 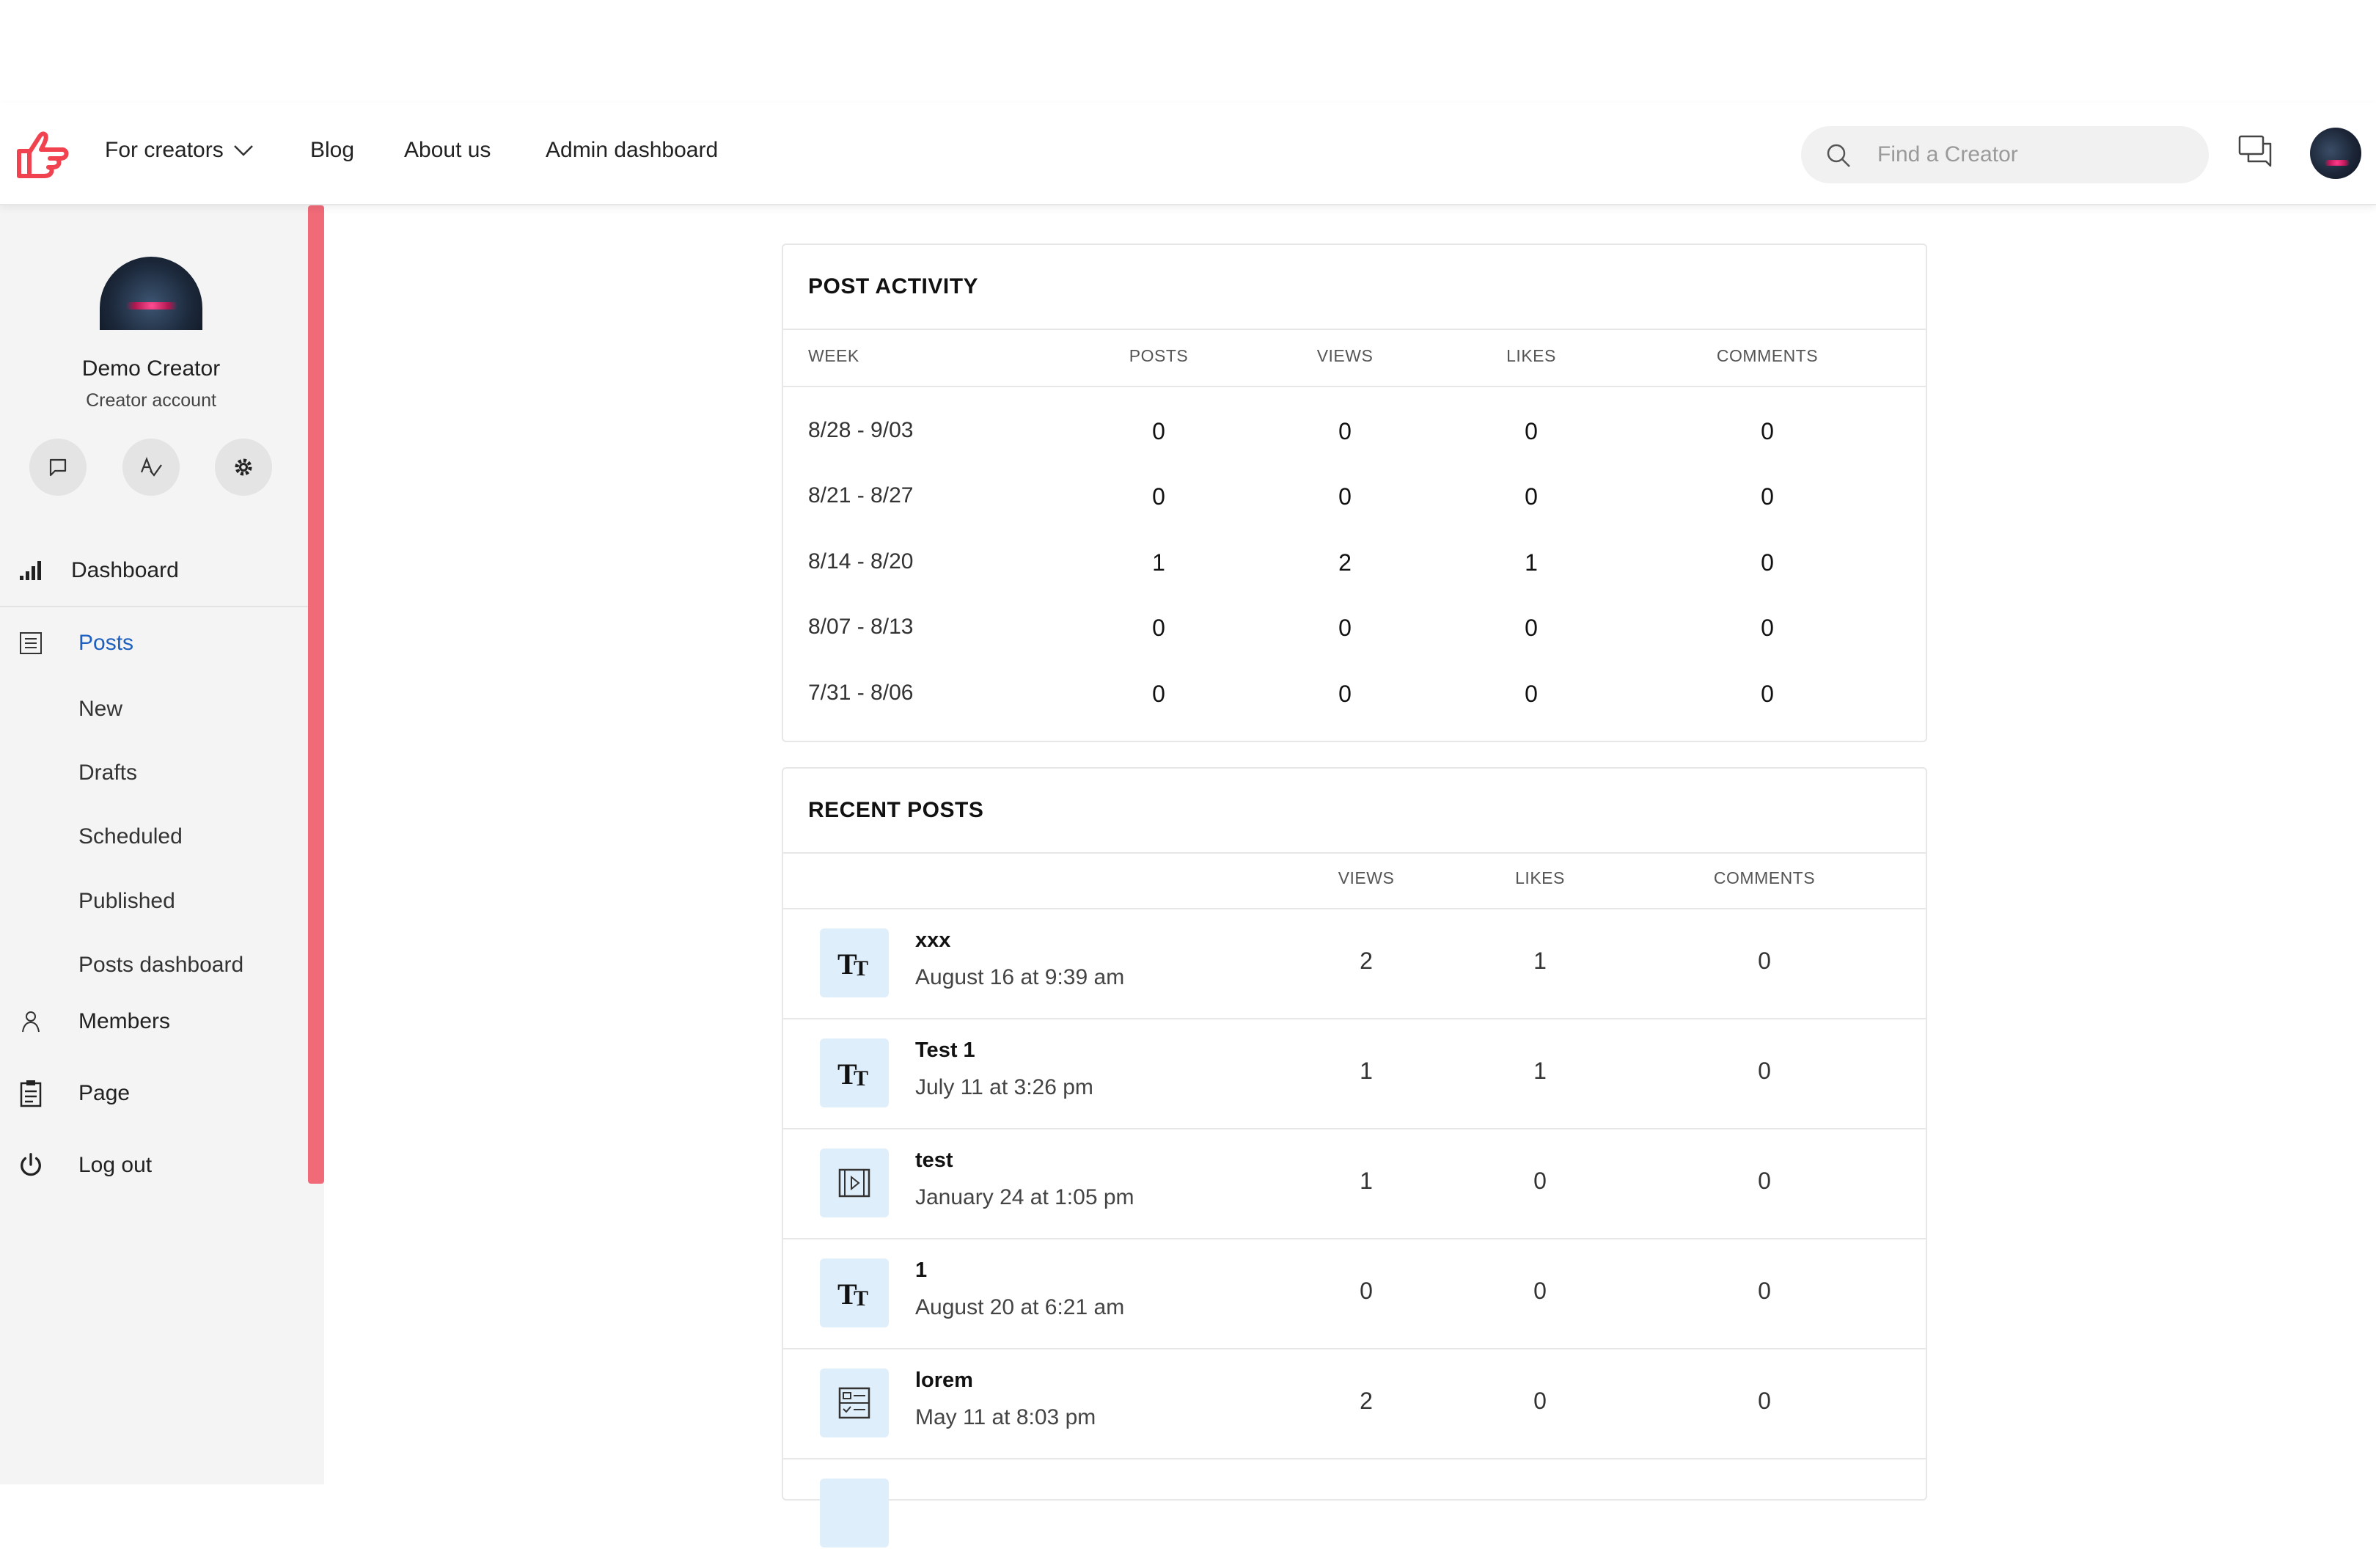 I want to click on sidebar-item-posts: Posts, so click(x=154, y=643).